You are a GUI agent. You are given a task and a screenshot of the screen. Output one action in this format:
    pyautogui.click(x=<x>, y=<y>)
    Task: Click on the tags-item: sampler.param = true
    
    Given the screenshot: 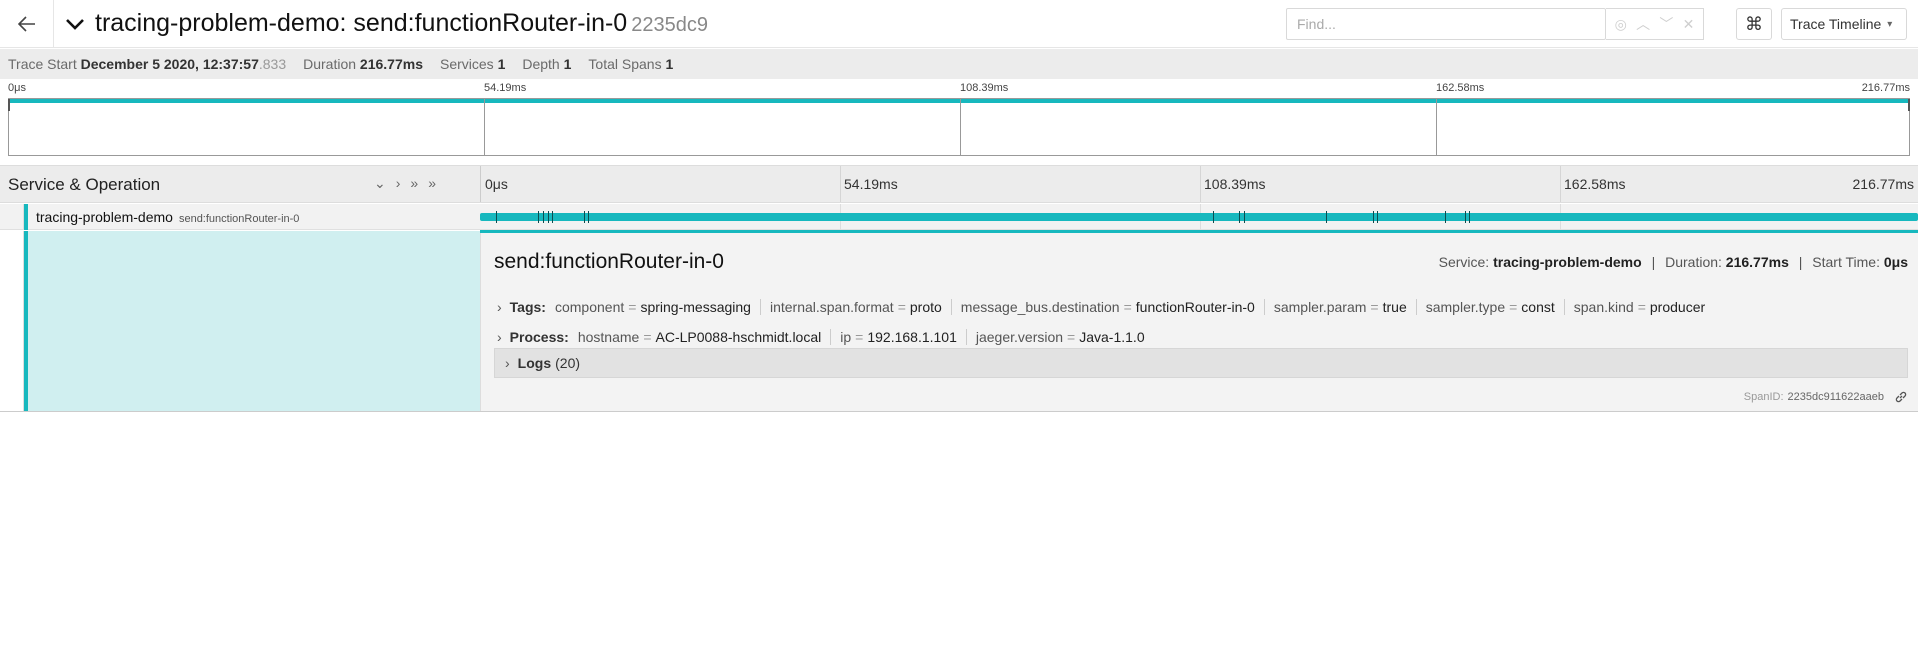 What is the action you would take?
    pyautogui.click(x=1341, y=307)
    